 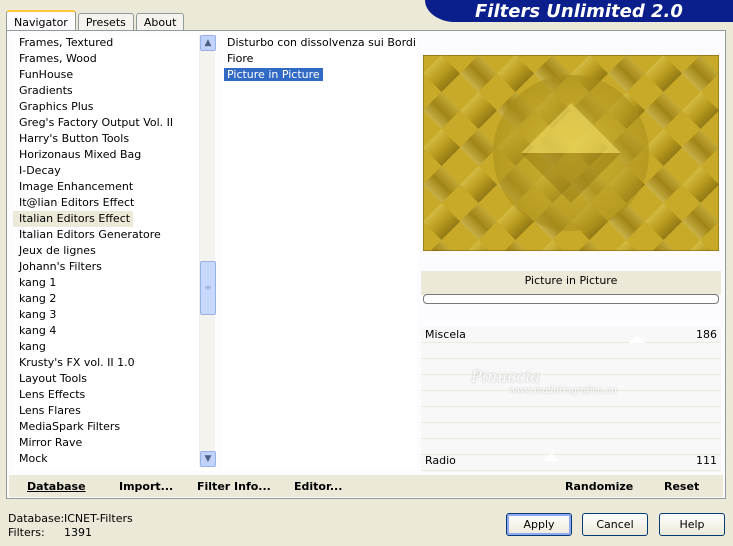 I want to click on category-item: Jeux de lignes, so click(x=114, y=251).